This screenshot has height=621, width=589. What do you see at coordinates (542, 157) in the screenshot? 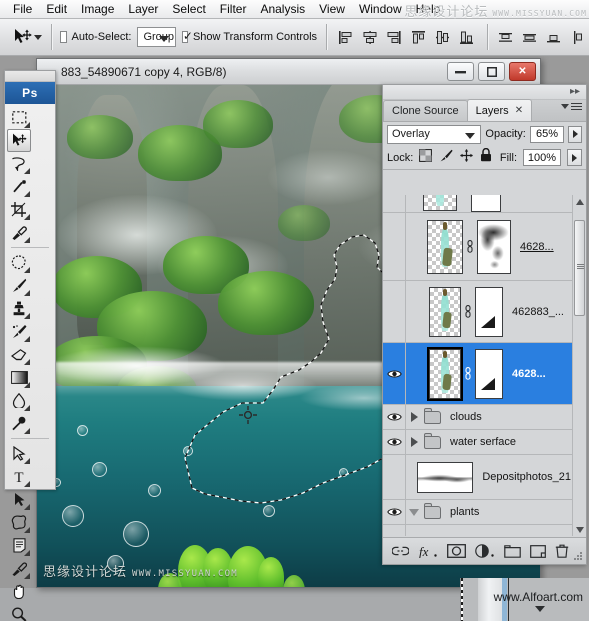
I see `fill-input: 100%` at bounding box center [542, 157].